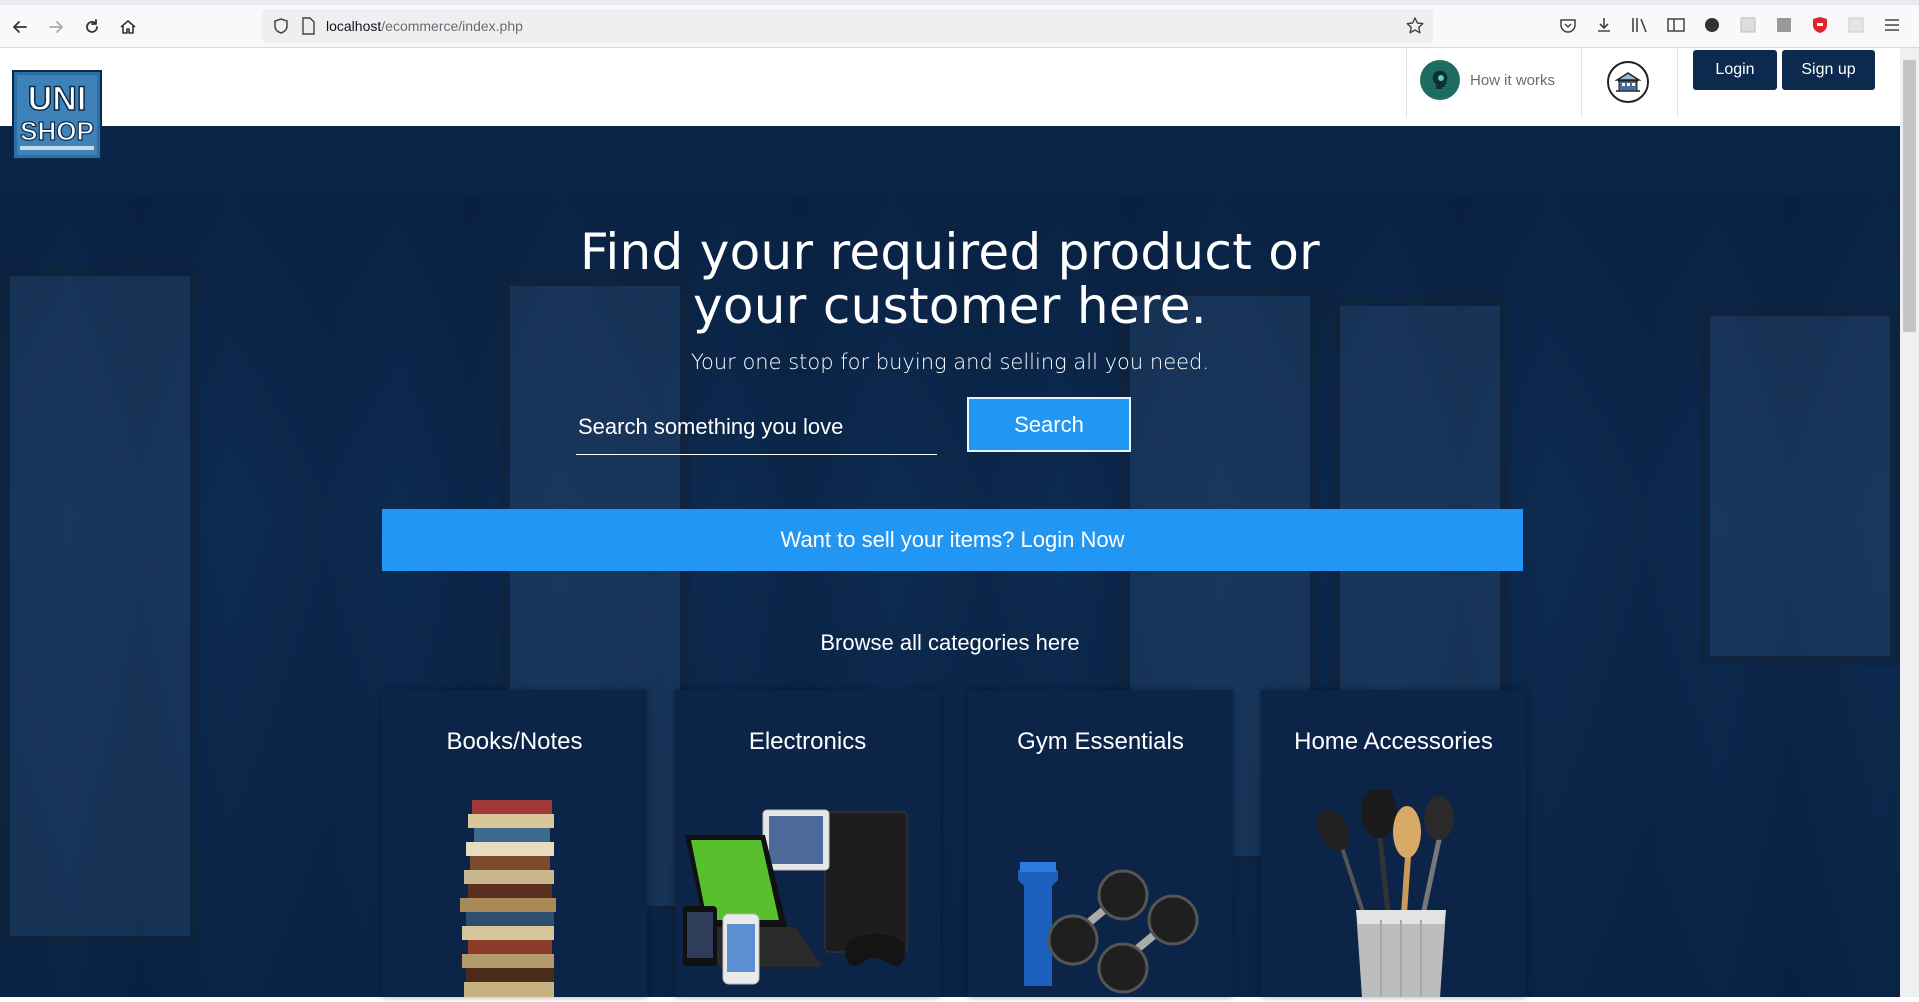 This screenshot has height=1002, width=1919. What do you see at coordinates (1393, 891) in the screenshot?
I see `home-accessories-image` at bounding box center [1393, 891].